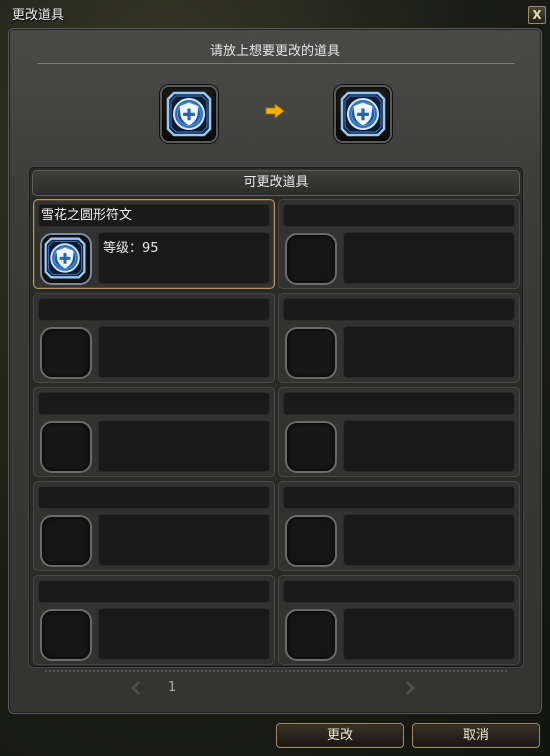  I want to click on chevron-left-icon, so click(136, 688).